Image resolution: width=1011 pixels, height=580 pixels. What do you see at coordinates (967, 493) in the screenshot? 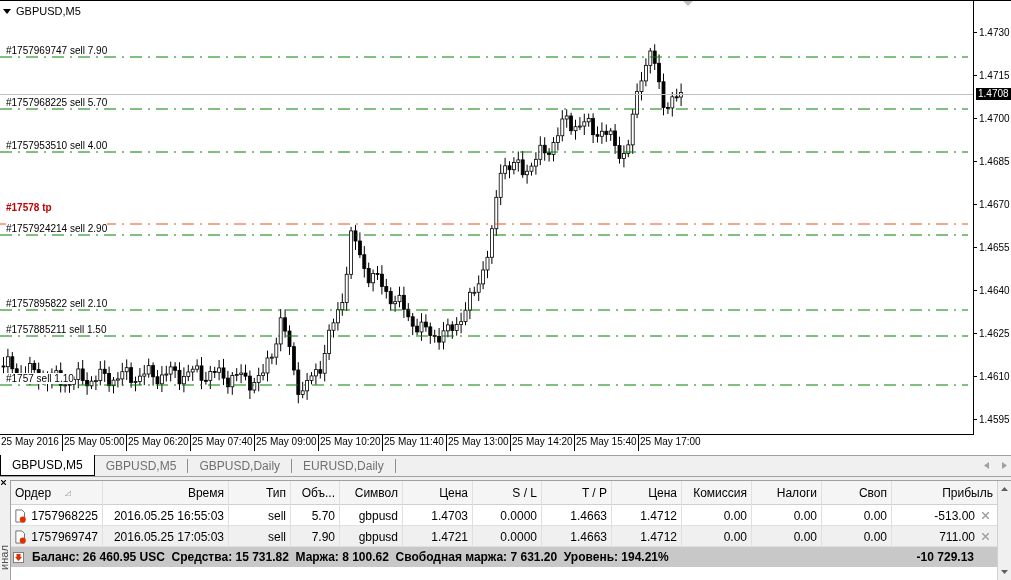
I see `column-header: Прибыль` at bounding box center [967, 493].